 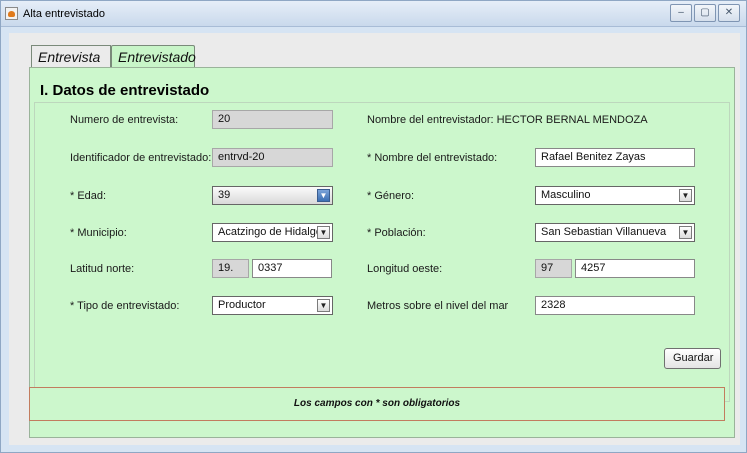 What do you see at coordinates (125, 90) in the screenshot?
I see `section-title: I. Datos de entrevistado` at bounding box center [125, 90].